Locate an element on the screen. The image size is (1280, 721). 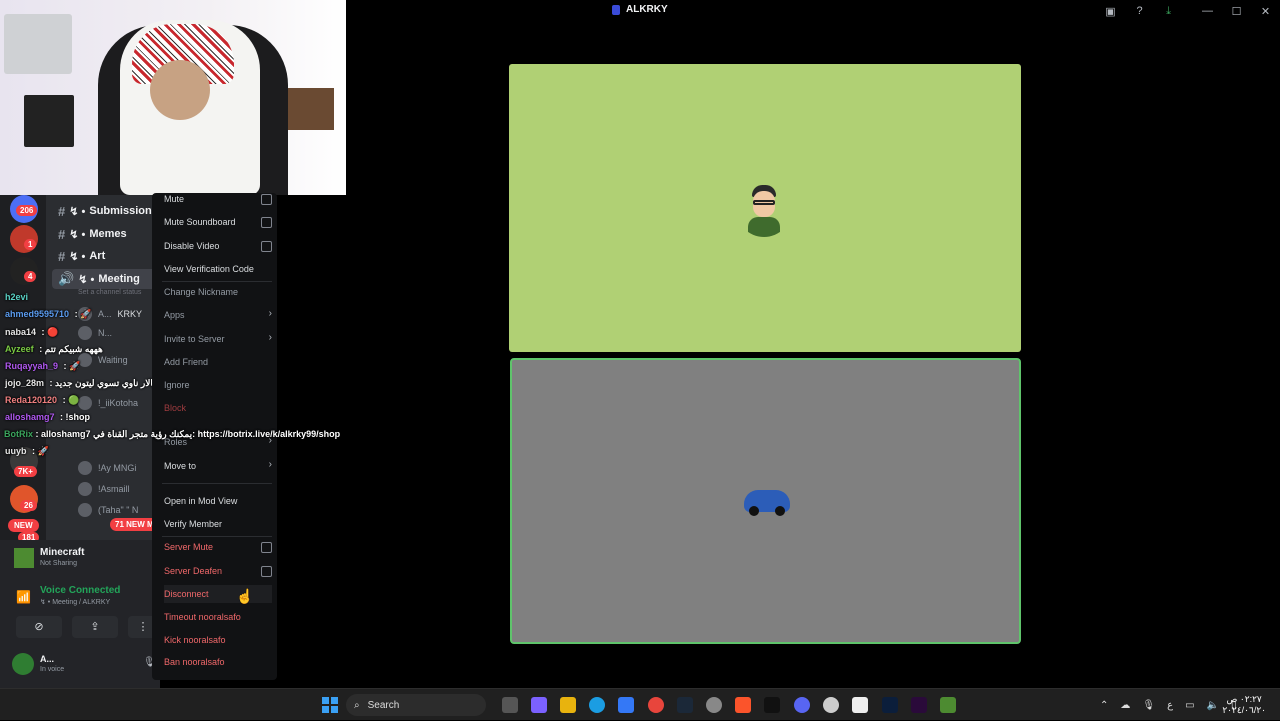
menu-item-disconnect: Disconnect is located at coordinates (218, 594).